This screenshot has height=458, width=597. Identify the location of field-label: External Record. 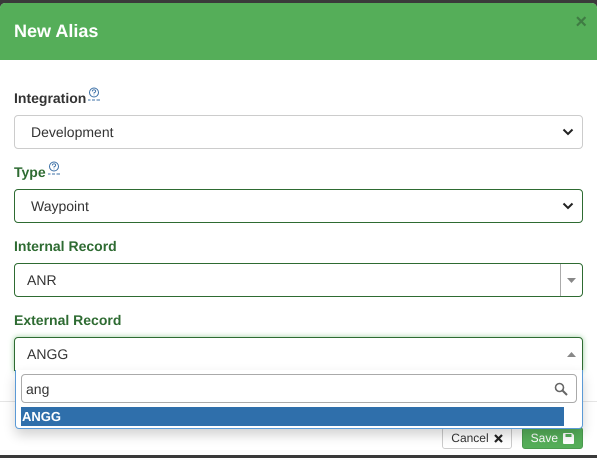
(68, 320).